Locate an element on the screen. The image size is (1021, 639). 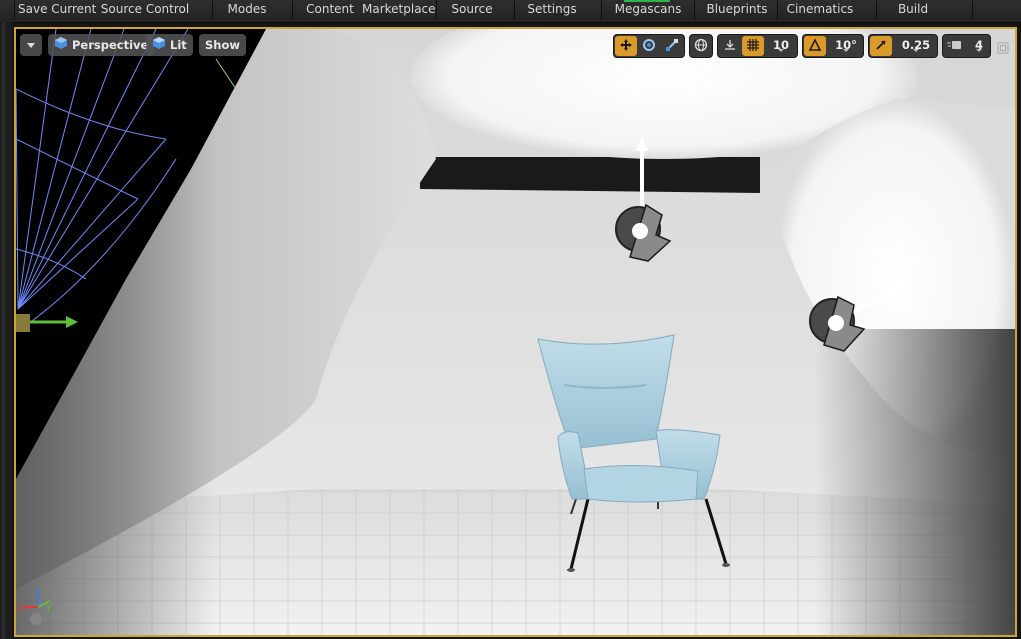
show-button: Show is located at coordinates (222, 45).